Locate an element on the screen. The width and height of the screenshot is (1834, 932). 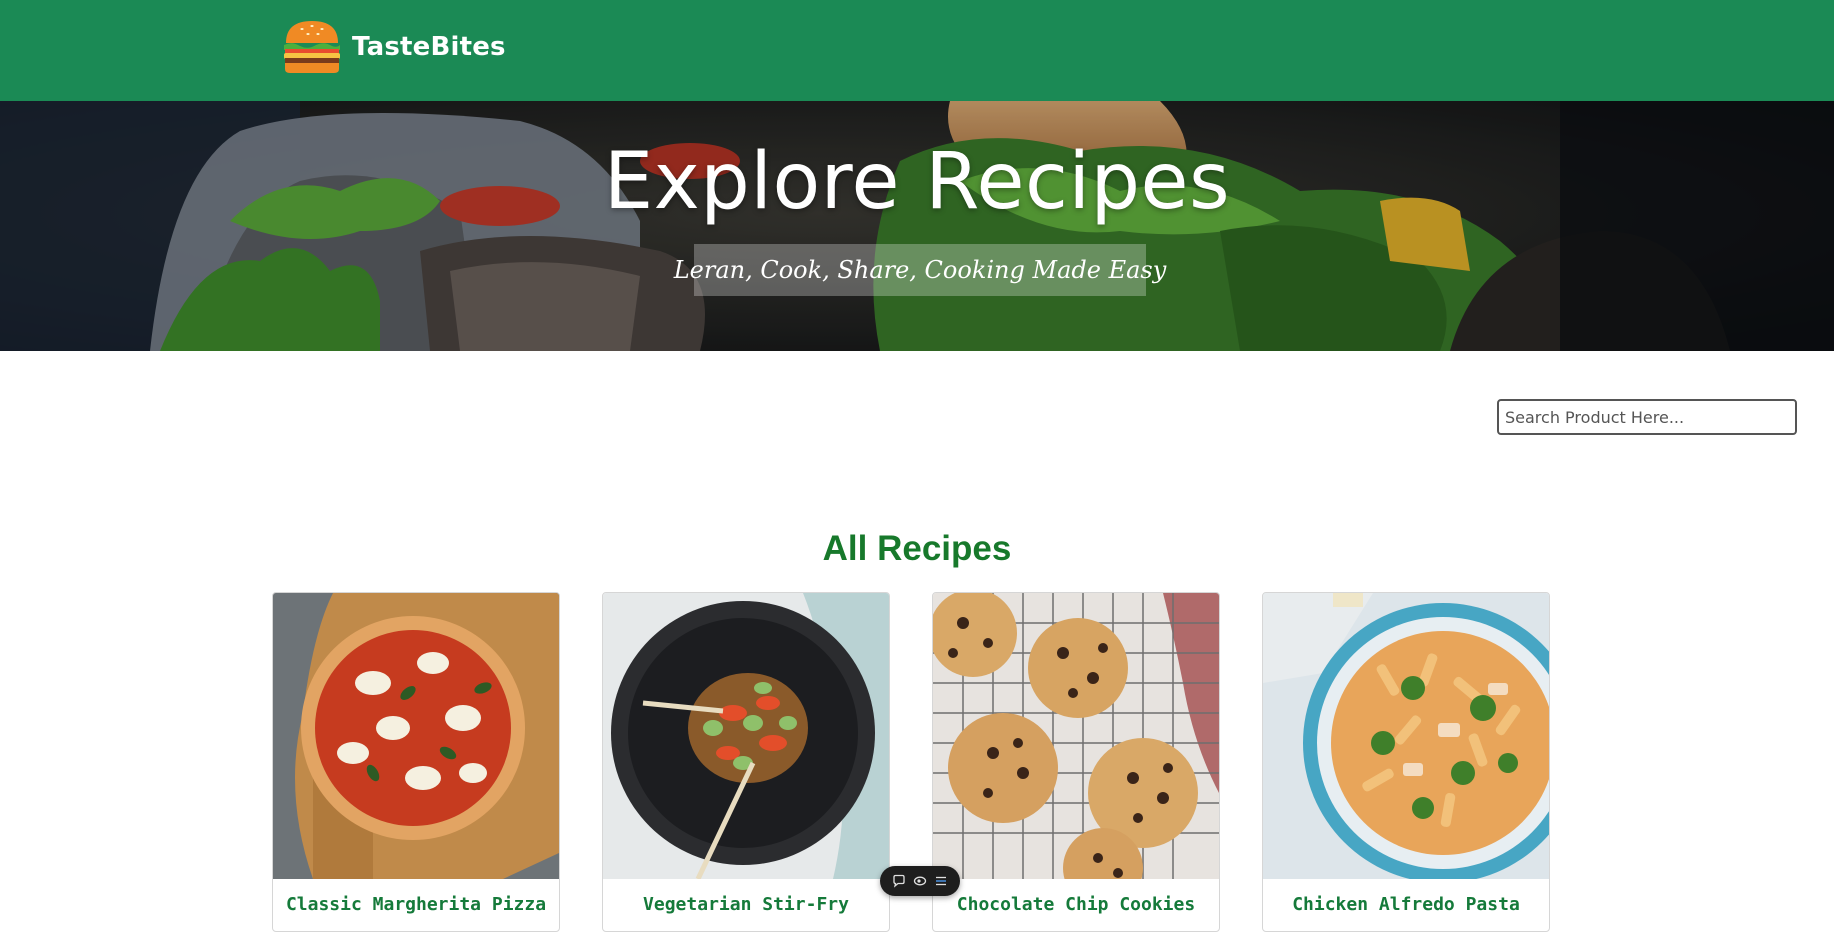
comment-button is located at coordinates (899, 881).